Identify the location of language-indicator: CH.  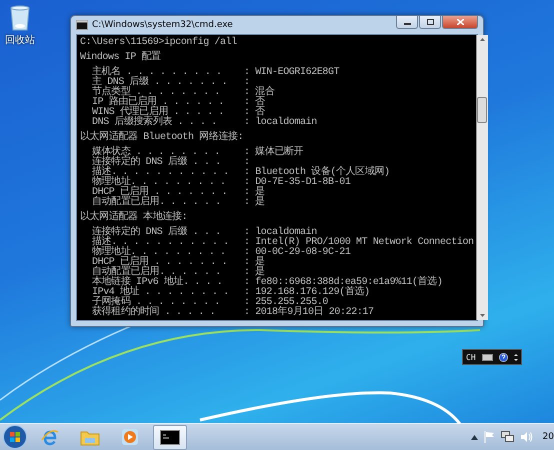
(471, 357).